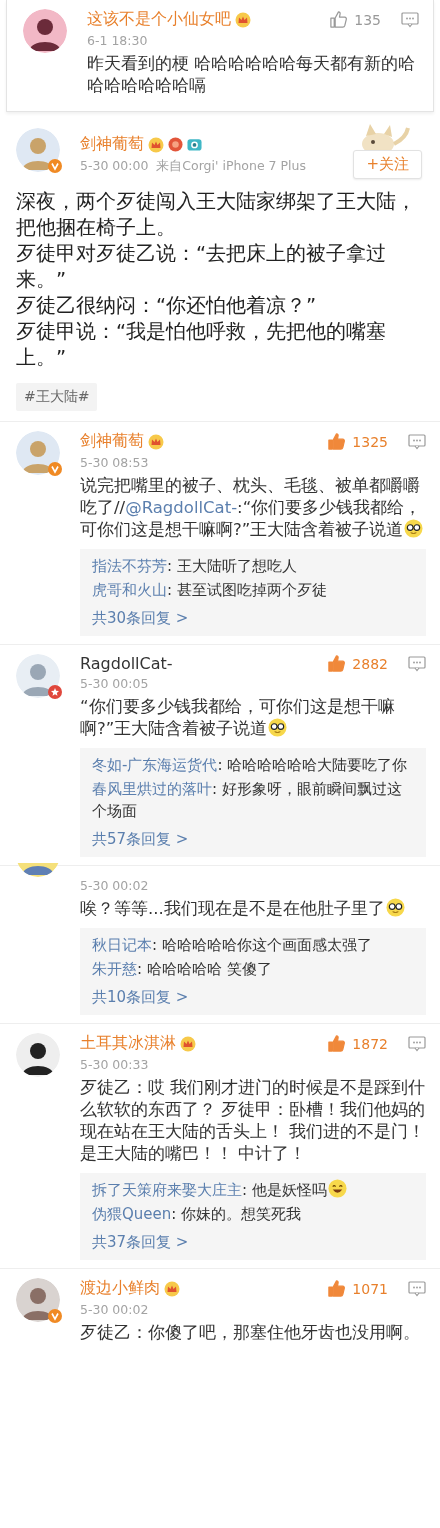 The width and height of the screenshot is (440, 1528). What do you see at coordinates (357, 1288) in the screenshot?
I see `like-button: 1071` at bounding box center [357, 1288].